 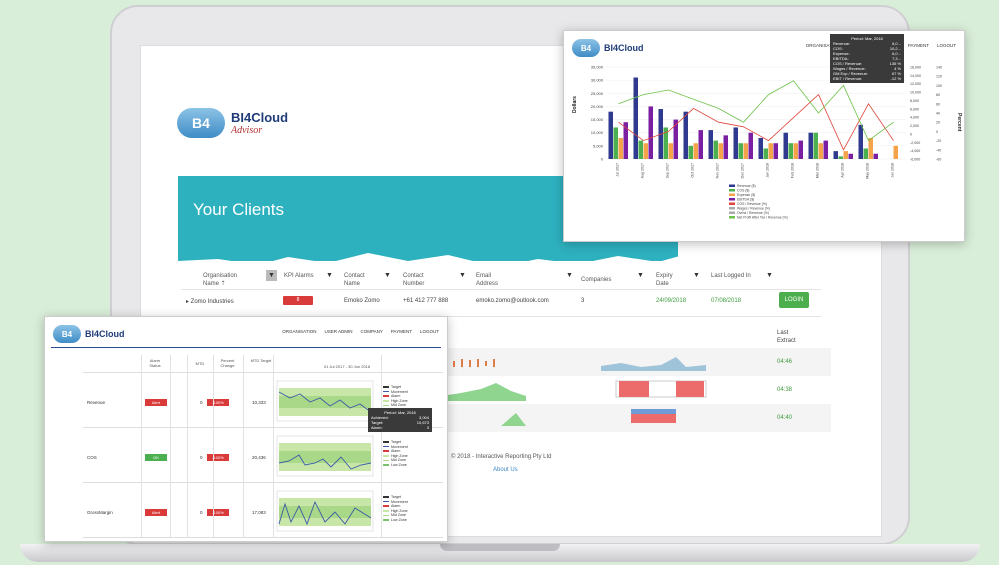 I want to click on legend-label: Mid Zone, so click(x=398, y=405).